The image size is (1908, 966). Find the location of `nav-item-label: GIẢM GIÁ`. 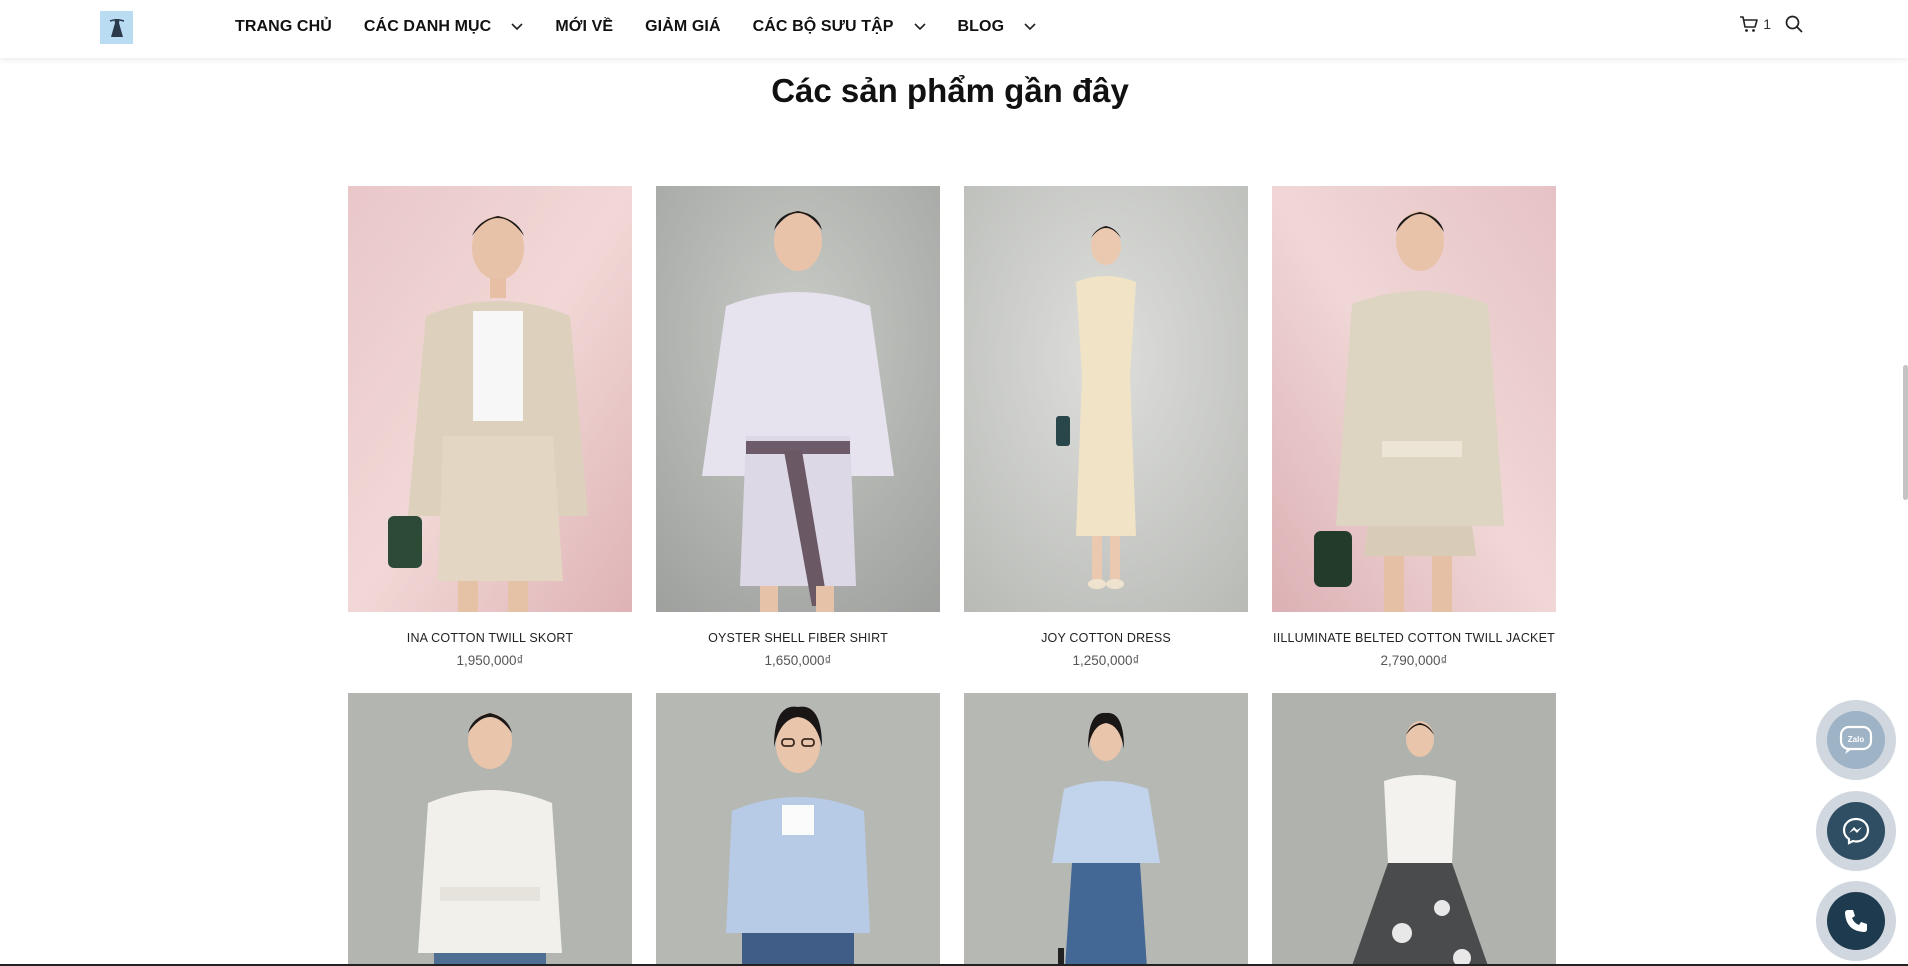

nav-item-label: GIẢM GIÁ is located at coordinates (683, 26).